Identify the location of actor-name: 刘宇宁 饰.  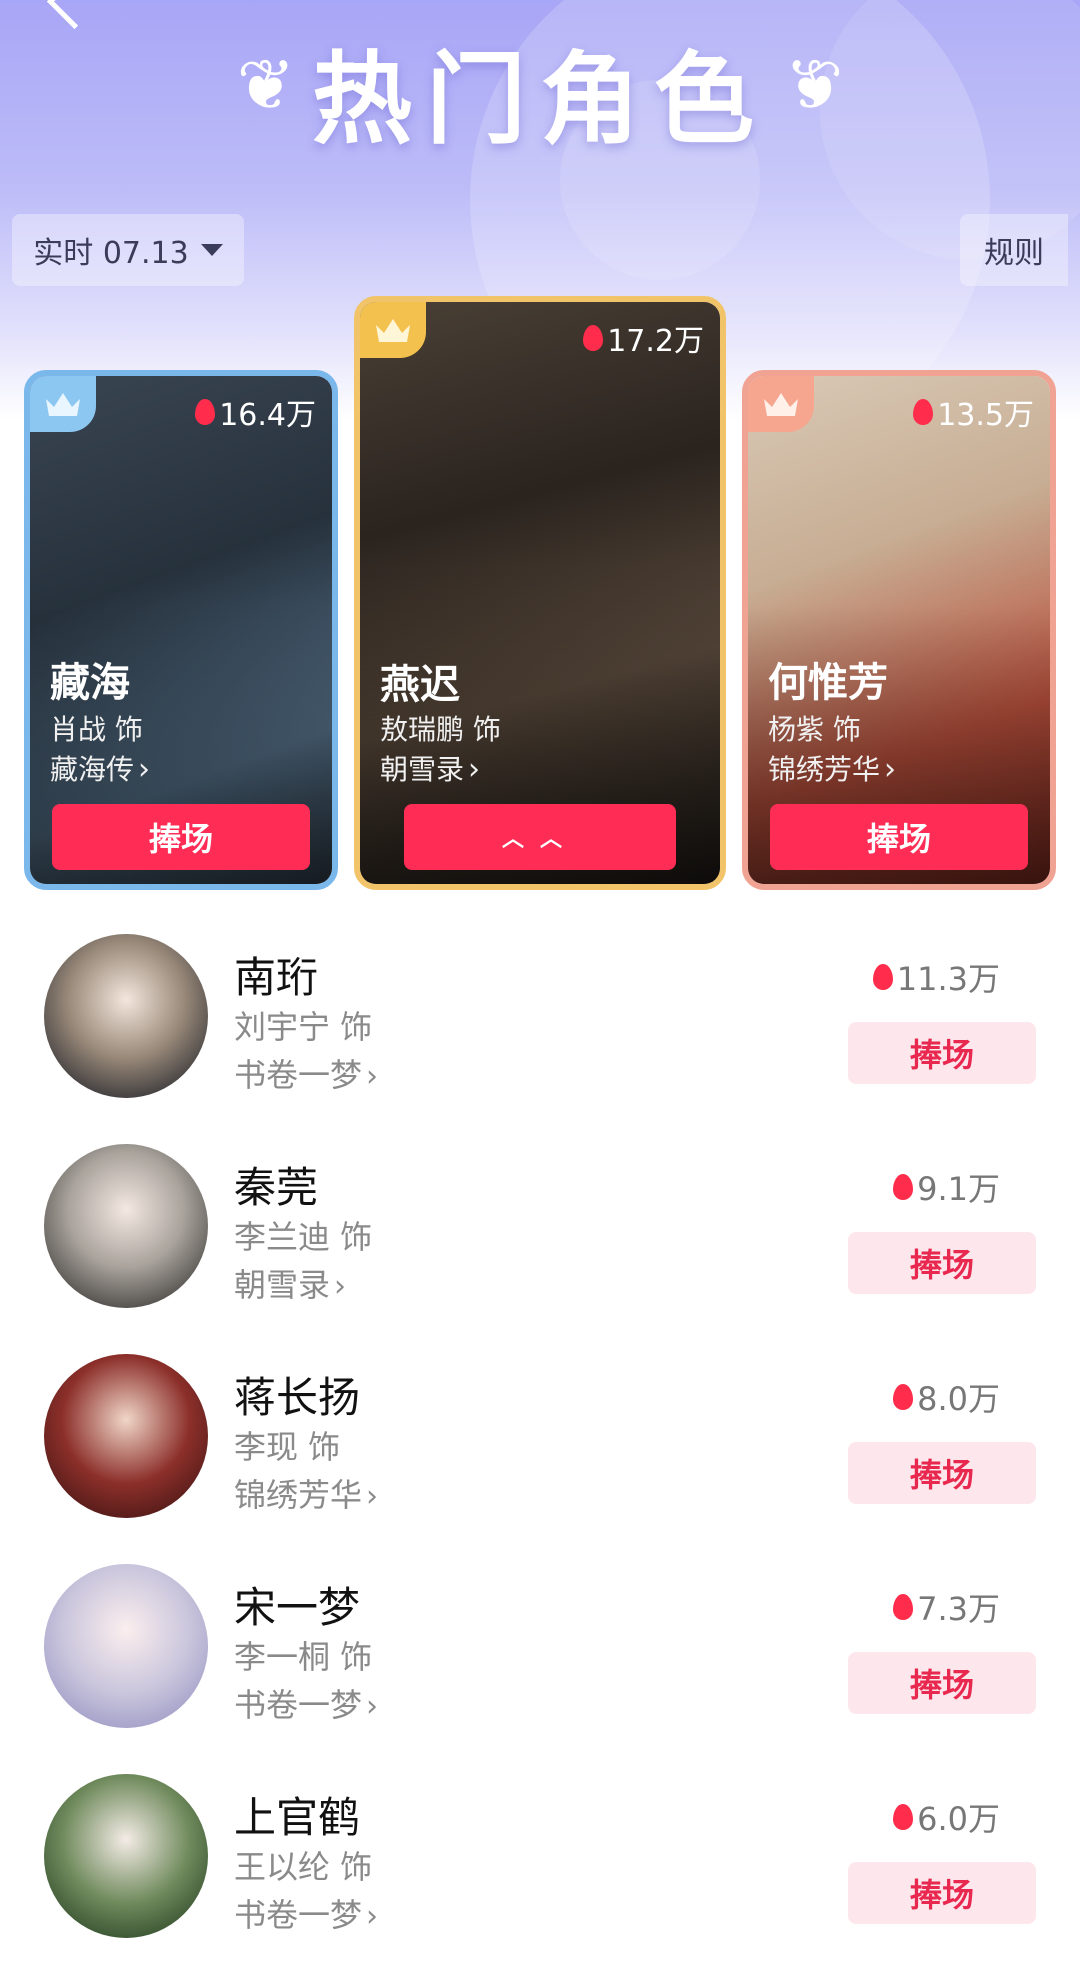
(303, 1027).